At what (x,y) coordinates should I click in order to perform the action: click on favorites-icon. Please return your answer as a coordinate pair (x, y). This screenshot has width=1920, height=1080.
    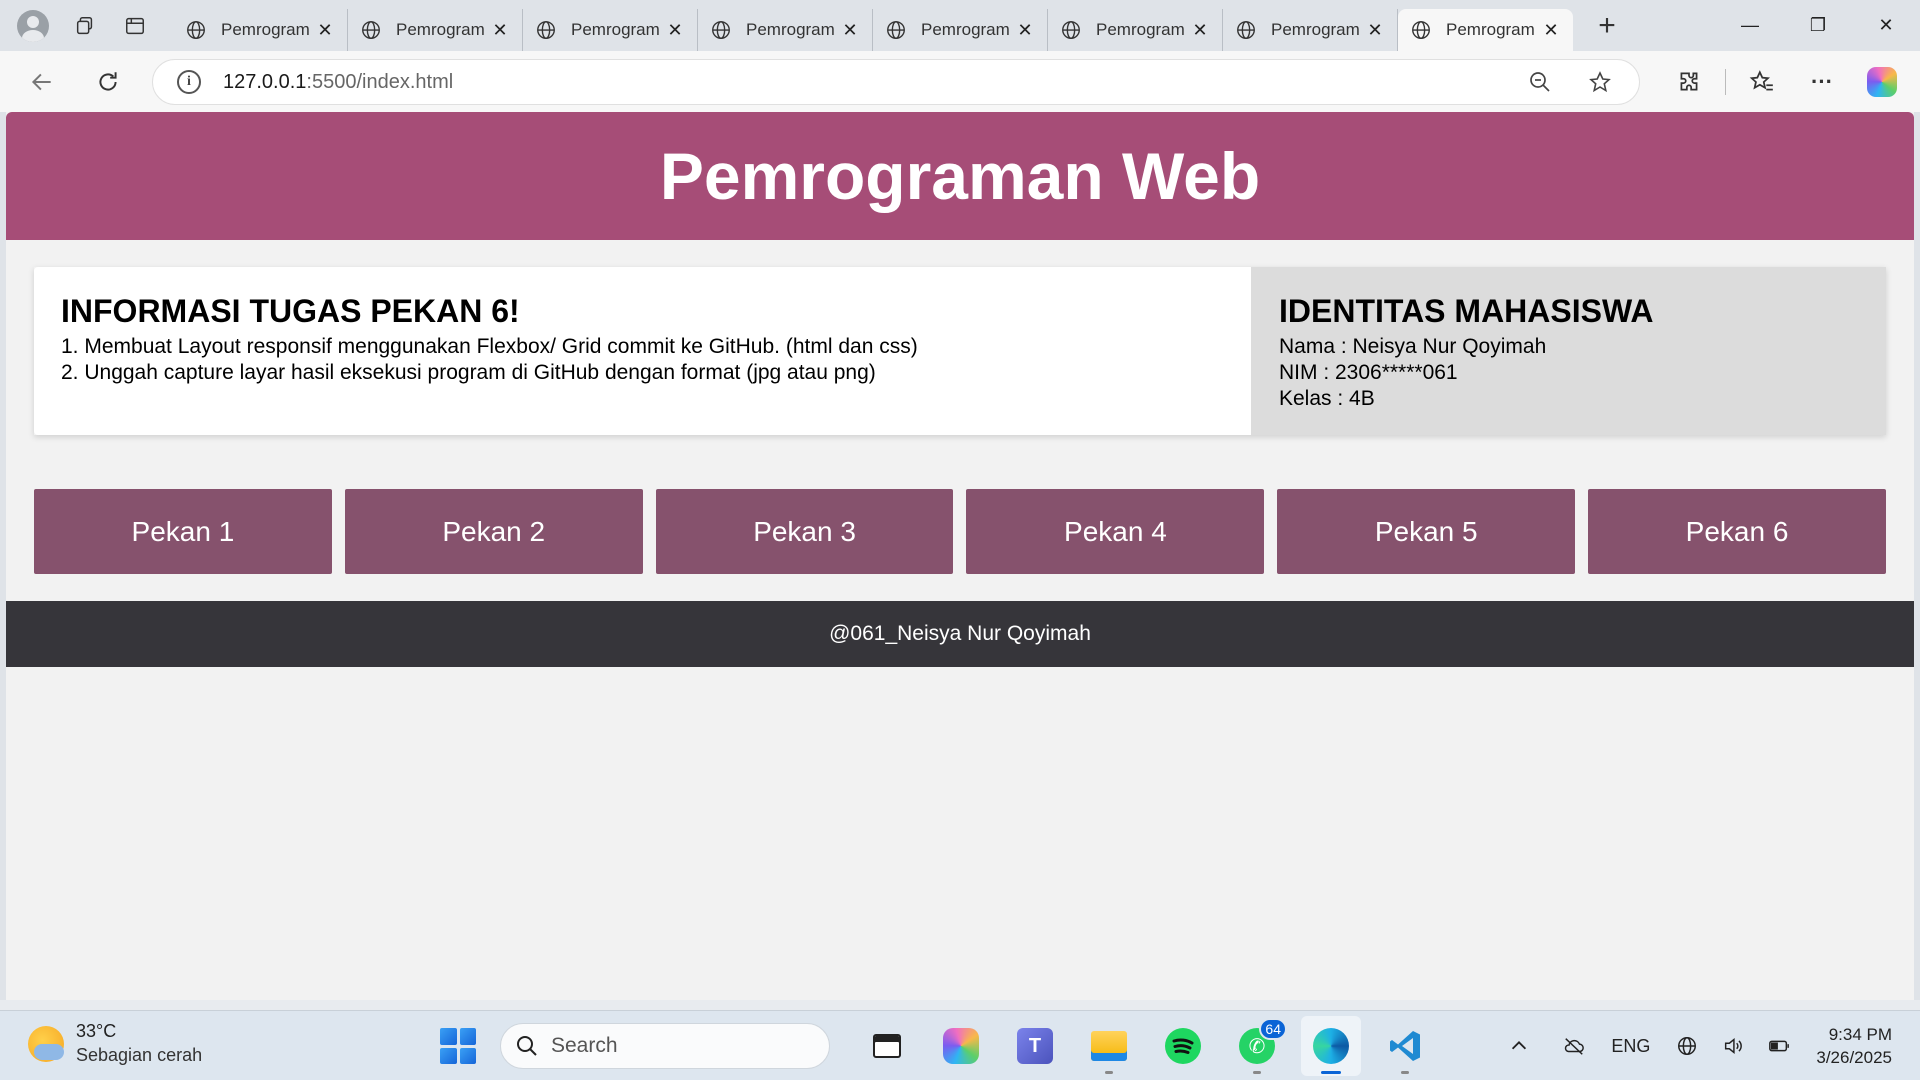
    Looking at the image, I should click on (1762, 82).